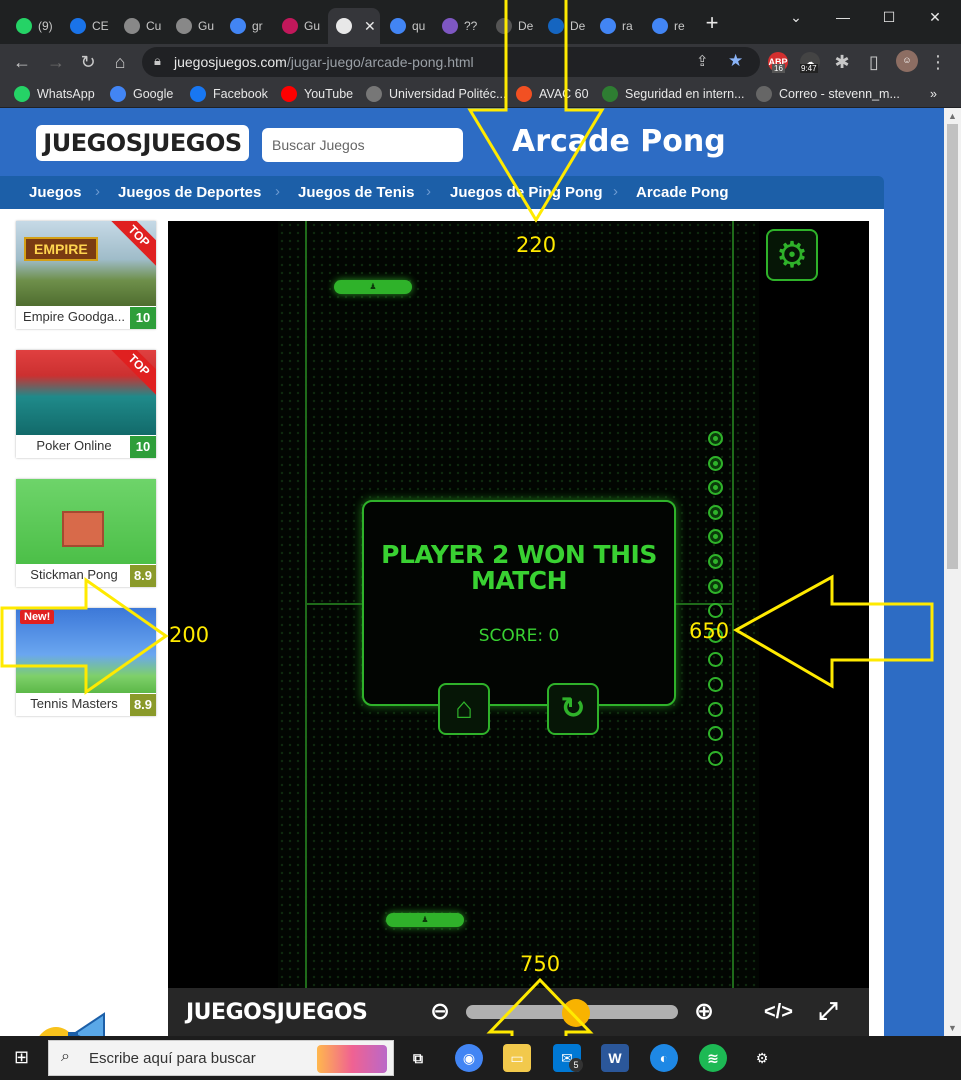  Describe the element at coordinates (762, 1058) in the screenshot. I see `settings-gear-taskbar-icon: ⚙︎` at that location.